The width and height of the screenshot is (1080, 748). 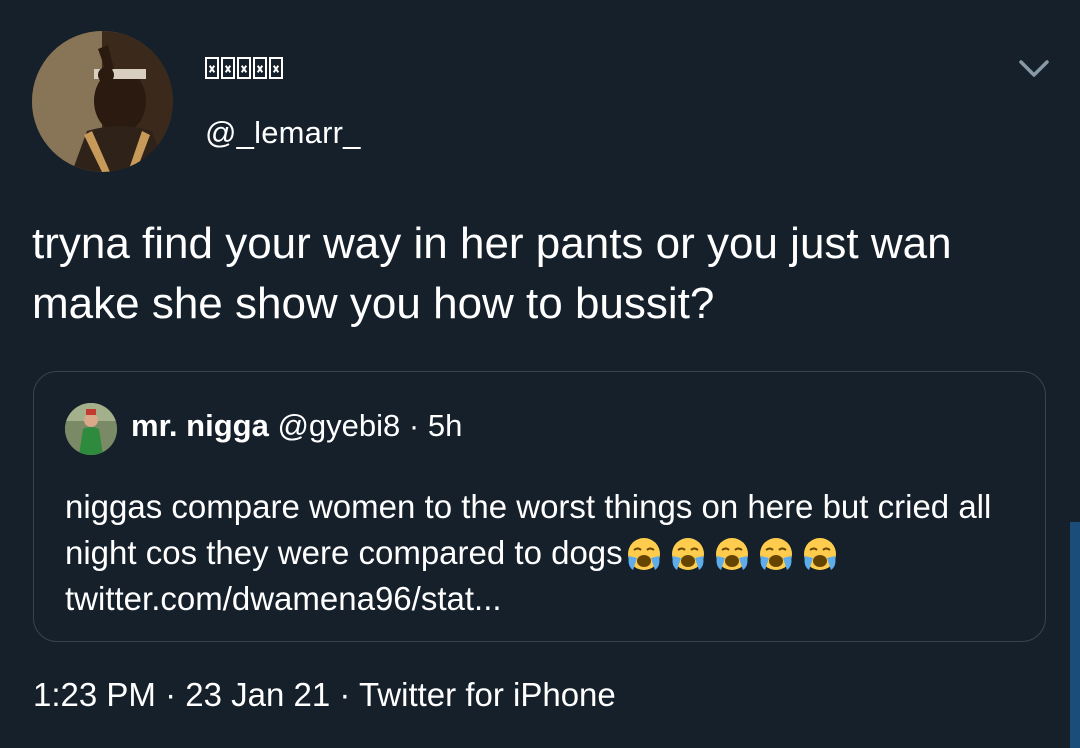 What do you see at coordinates (1075, 635) in the screenshot?
I see `scrollbar` at bounding box center [1075, 635].